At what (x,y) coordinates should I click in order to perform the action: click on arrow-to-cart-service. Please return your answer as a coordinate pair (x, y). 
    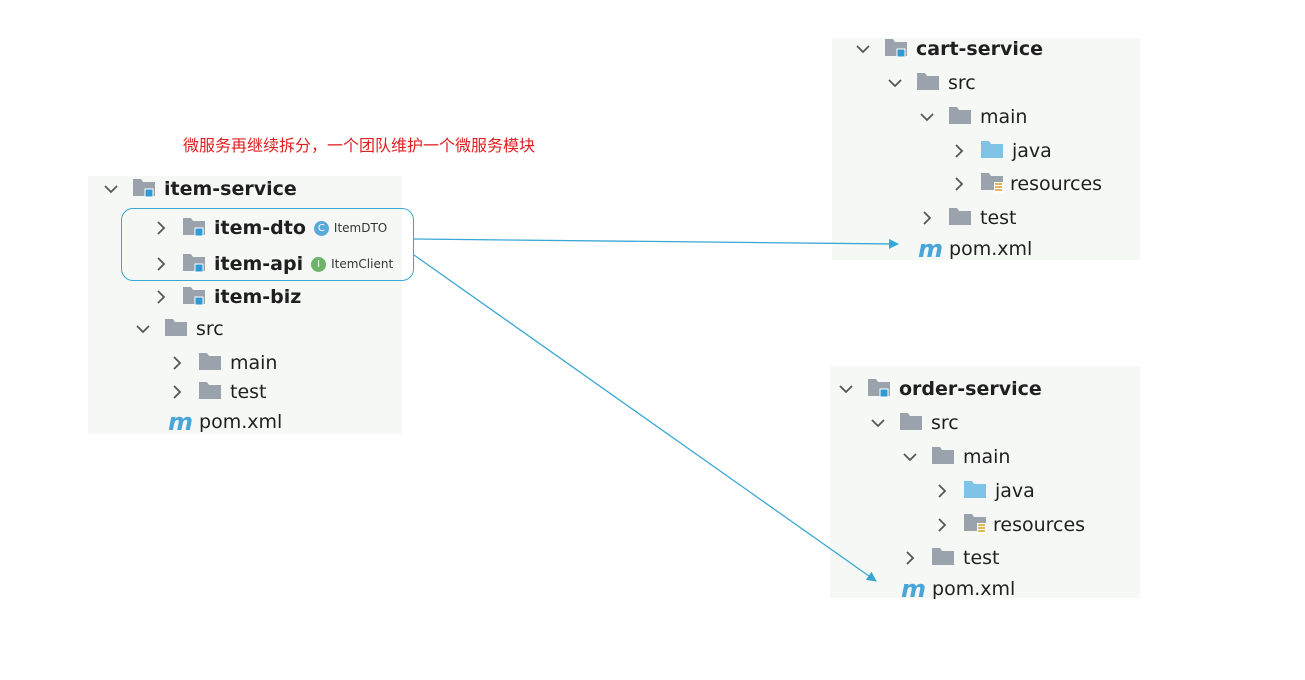
    Looking at the image, I should click on (656, 243).